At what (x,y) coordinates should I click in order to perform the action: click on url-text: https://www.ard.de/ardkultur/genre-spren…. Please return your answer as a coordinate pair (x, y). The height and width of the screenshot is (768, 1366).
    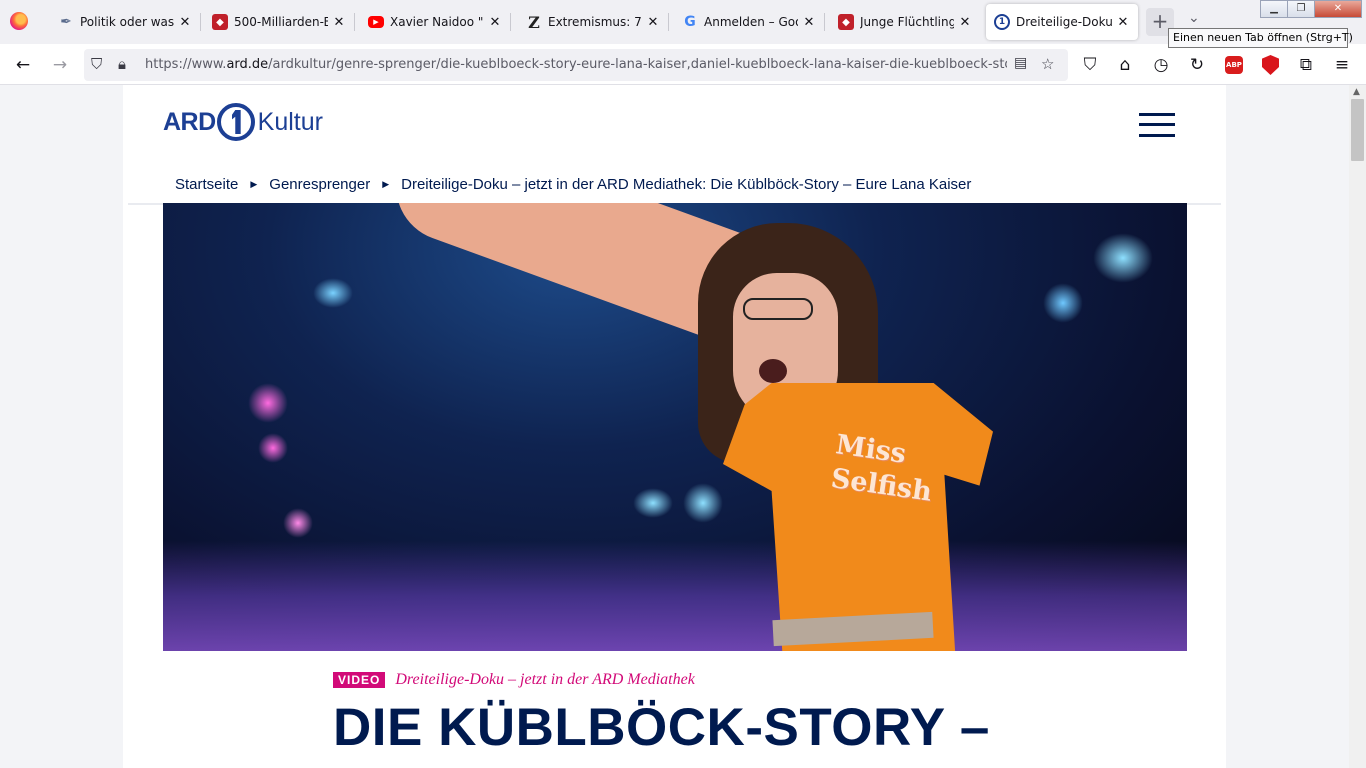
    Looking at the image, I should click on (576, 64).